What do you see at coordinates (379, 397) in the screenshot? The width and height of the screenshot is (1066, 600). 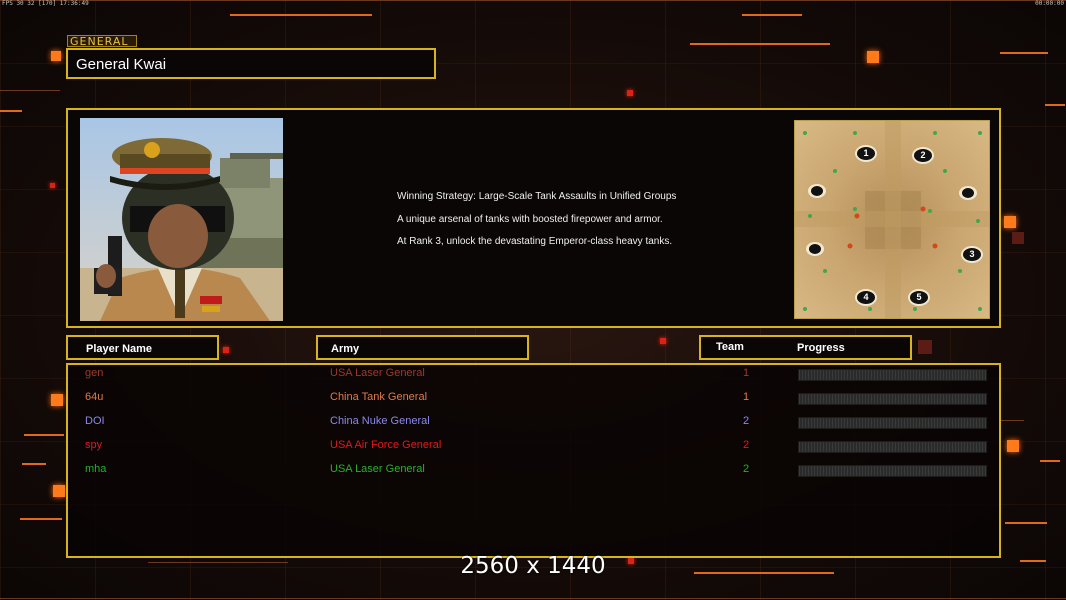 I see `player-army: China Tank General` at bounding box center [379, 397].